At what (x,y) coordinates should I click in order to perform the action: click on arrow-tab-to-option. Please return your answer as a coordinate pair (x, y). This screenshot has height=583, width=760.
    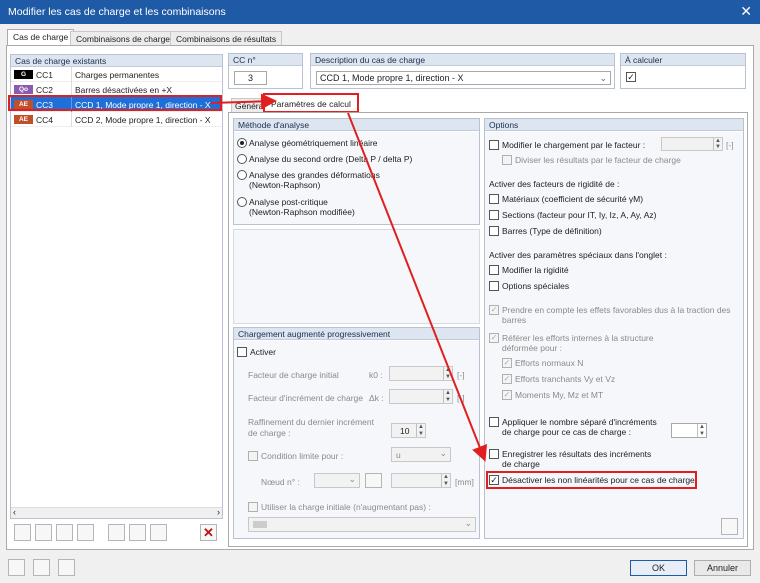
    Looking at the image, I should click on (417, 287).